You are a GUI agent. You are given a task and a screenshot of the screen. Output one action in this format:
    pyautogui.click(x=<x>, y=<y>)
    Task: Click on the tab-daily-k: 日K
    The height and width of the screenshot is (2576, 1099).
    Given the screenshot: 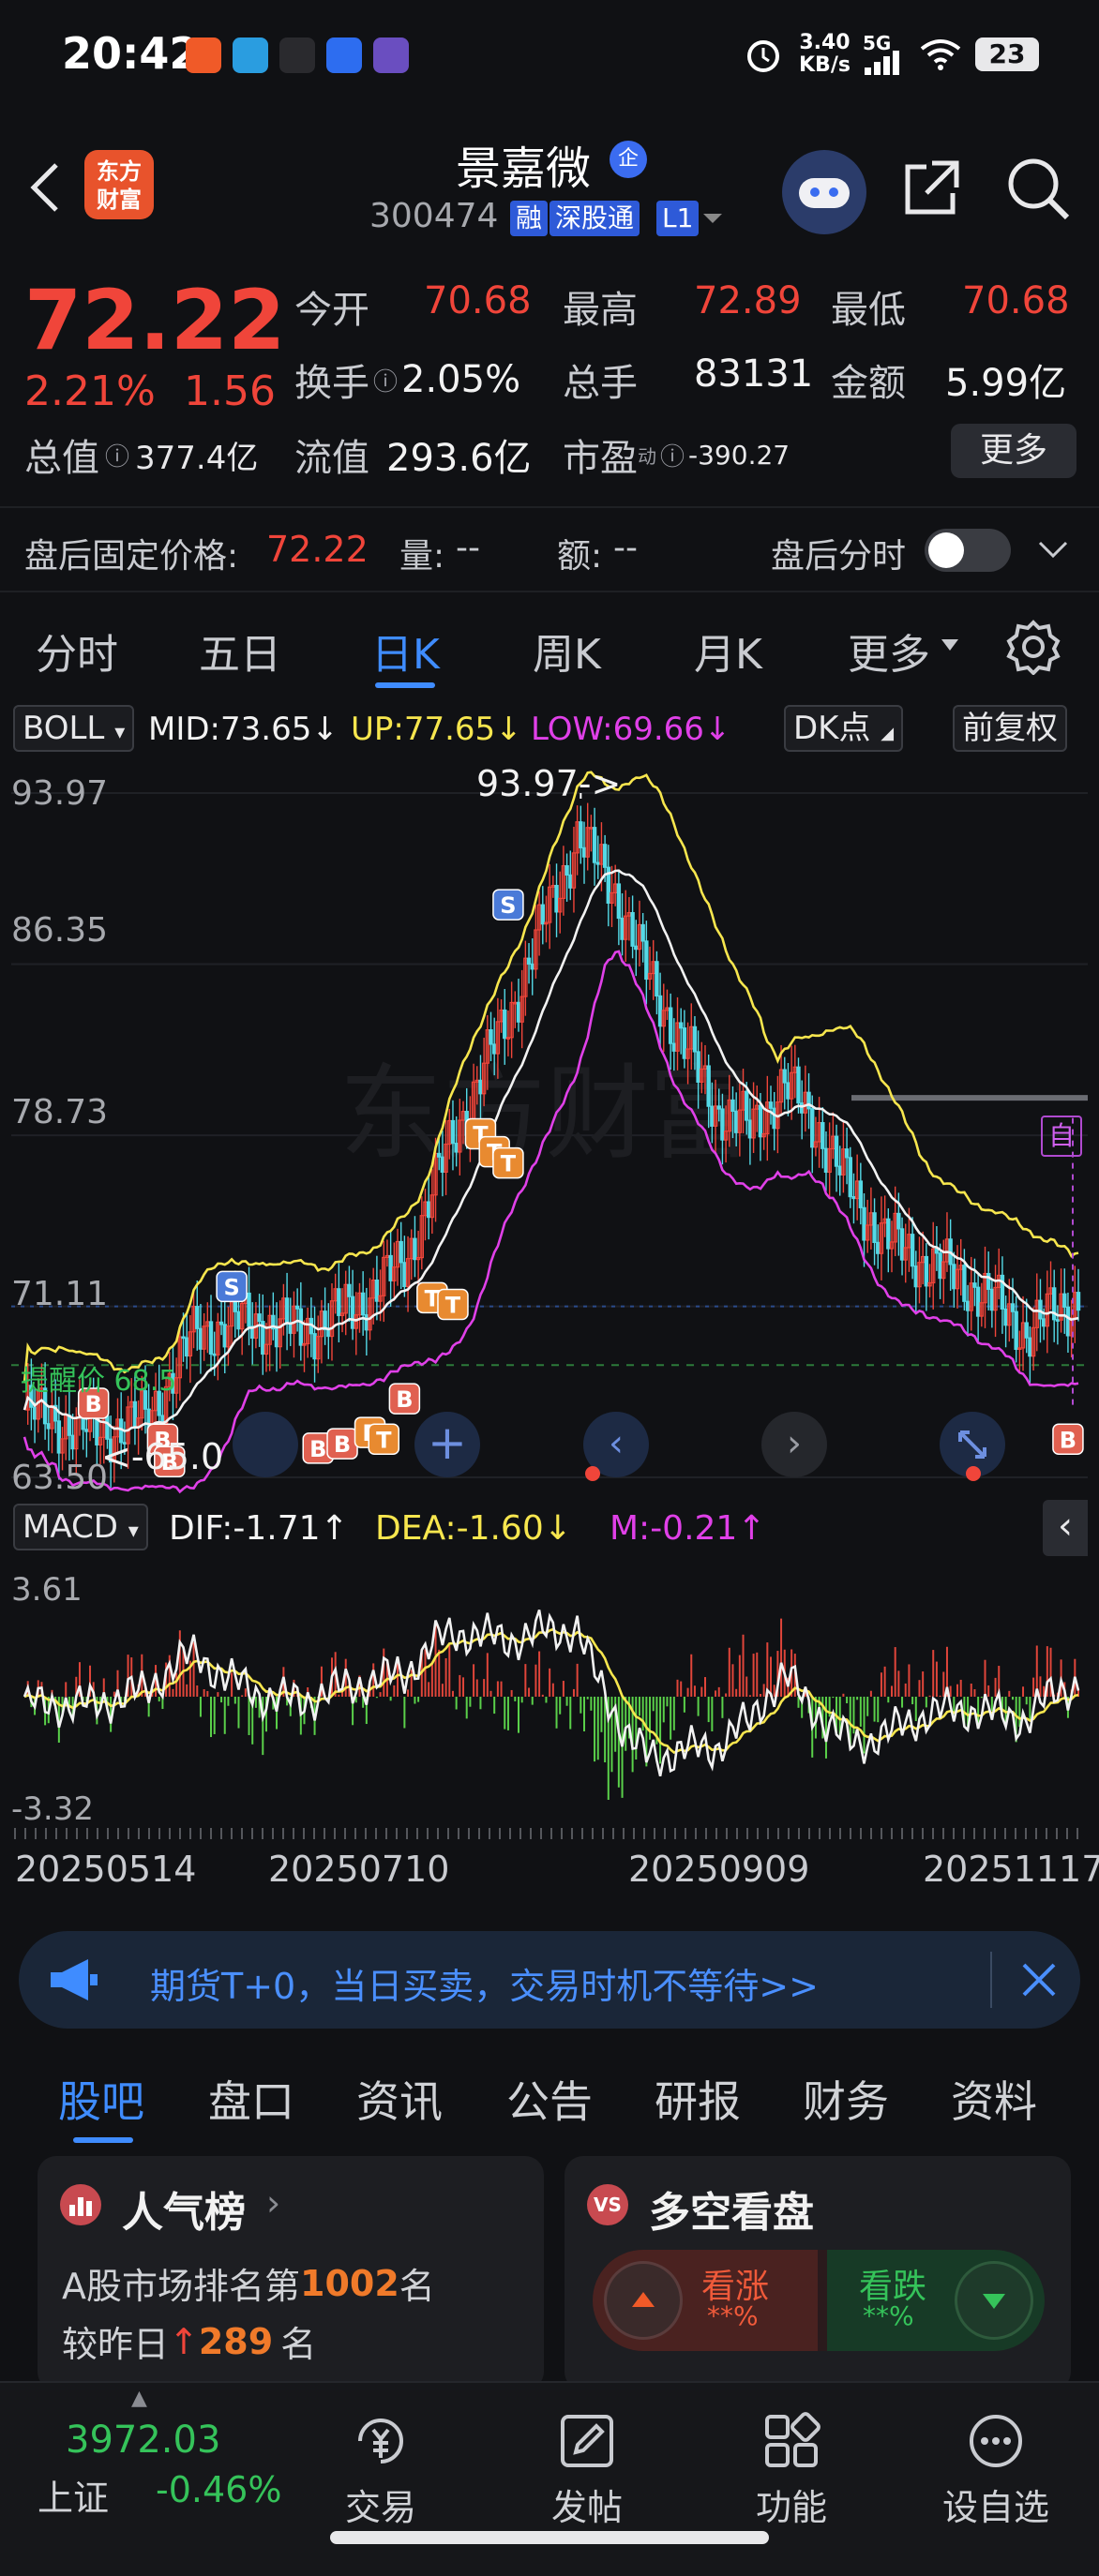 What is the action you would take?
    pyautogui.click(x=405, y=651)
    